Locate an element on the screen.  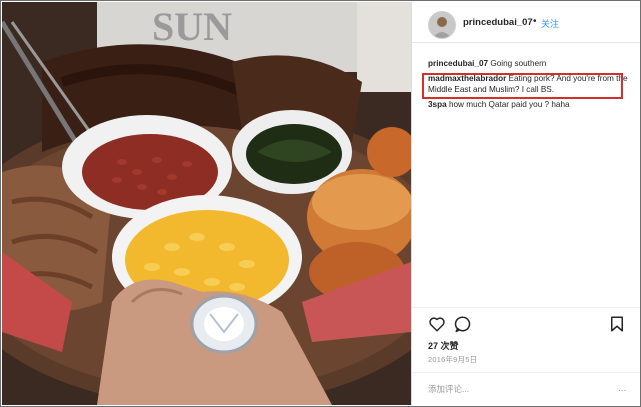
comment-user: 3spa is located at coordinates (437, 104).